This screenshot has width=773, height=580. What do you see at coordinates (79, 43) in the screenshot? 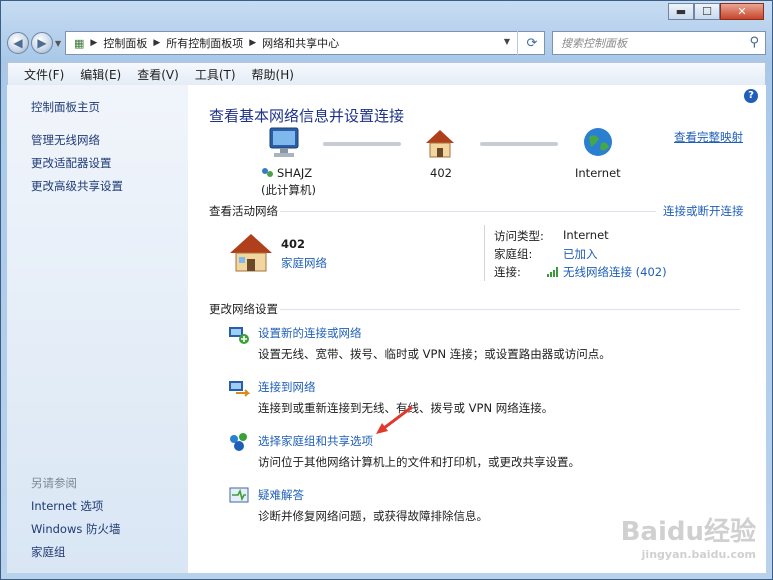
I see `control-panel-icon: ▦` at bounding box center [79, 43].